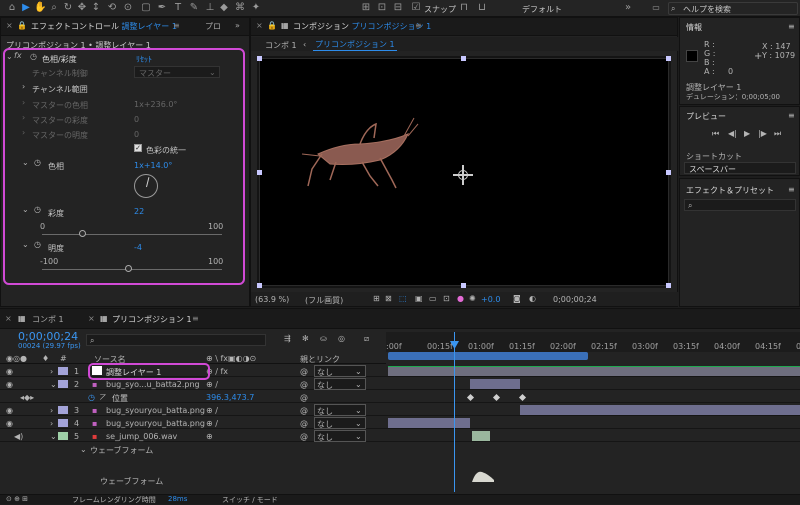 This screenshot has width=800, height=505. I want to click on property-row-position: ◂◆▸ ◷ ⦢ 位置 396.3,473.7 @, so click(400, 397).